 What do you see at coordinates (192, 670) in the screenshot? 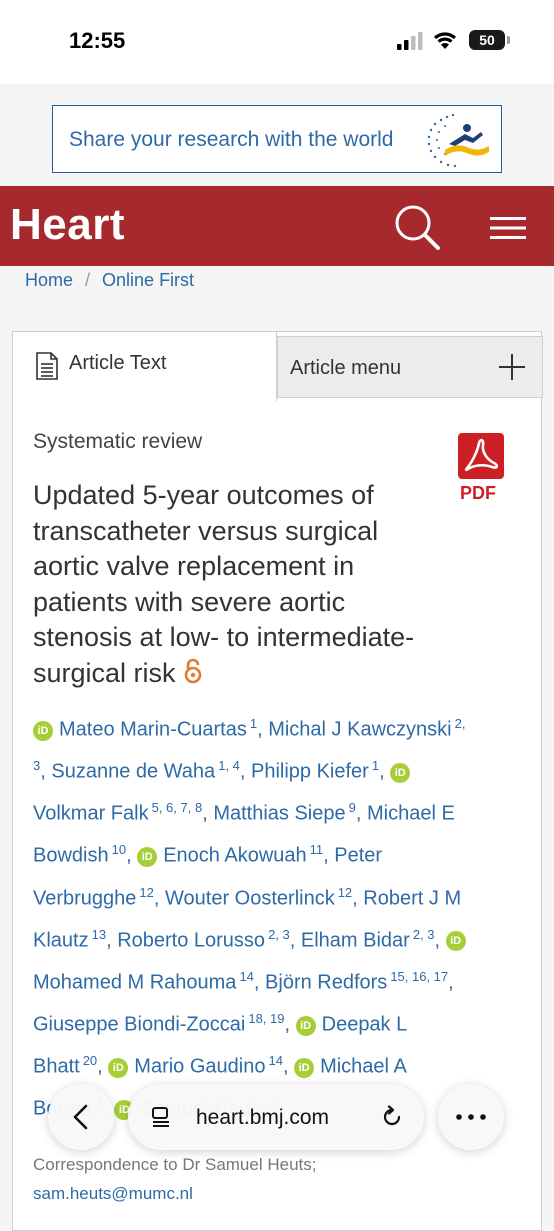
I see `open-access-lock-icon` at bounding box center [192, 670].